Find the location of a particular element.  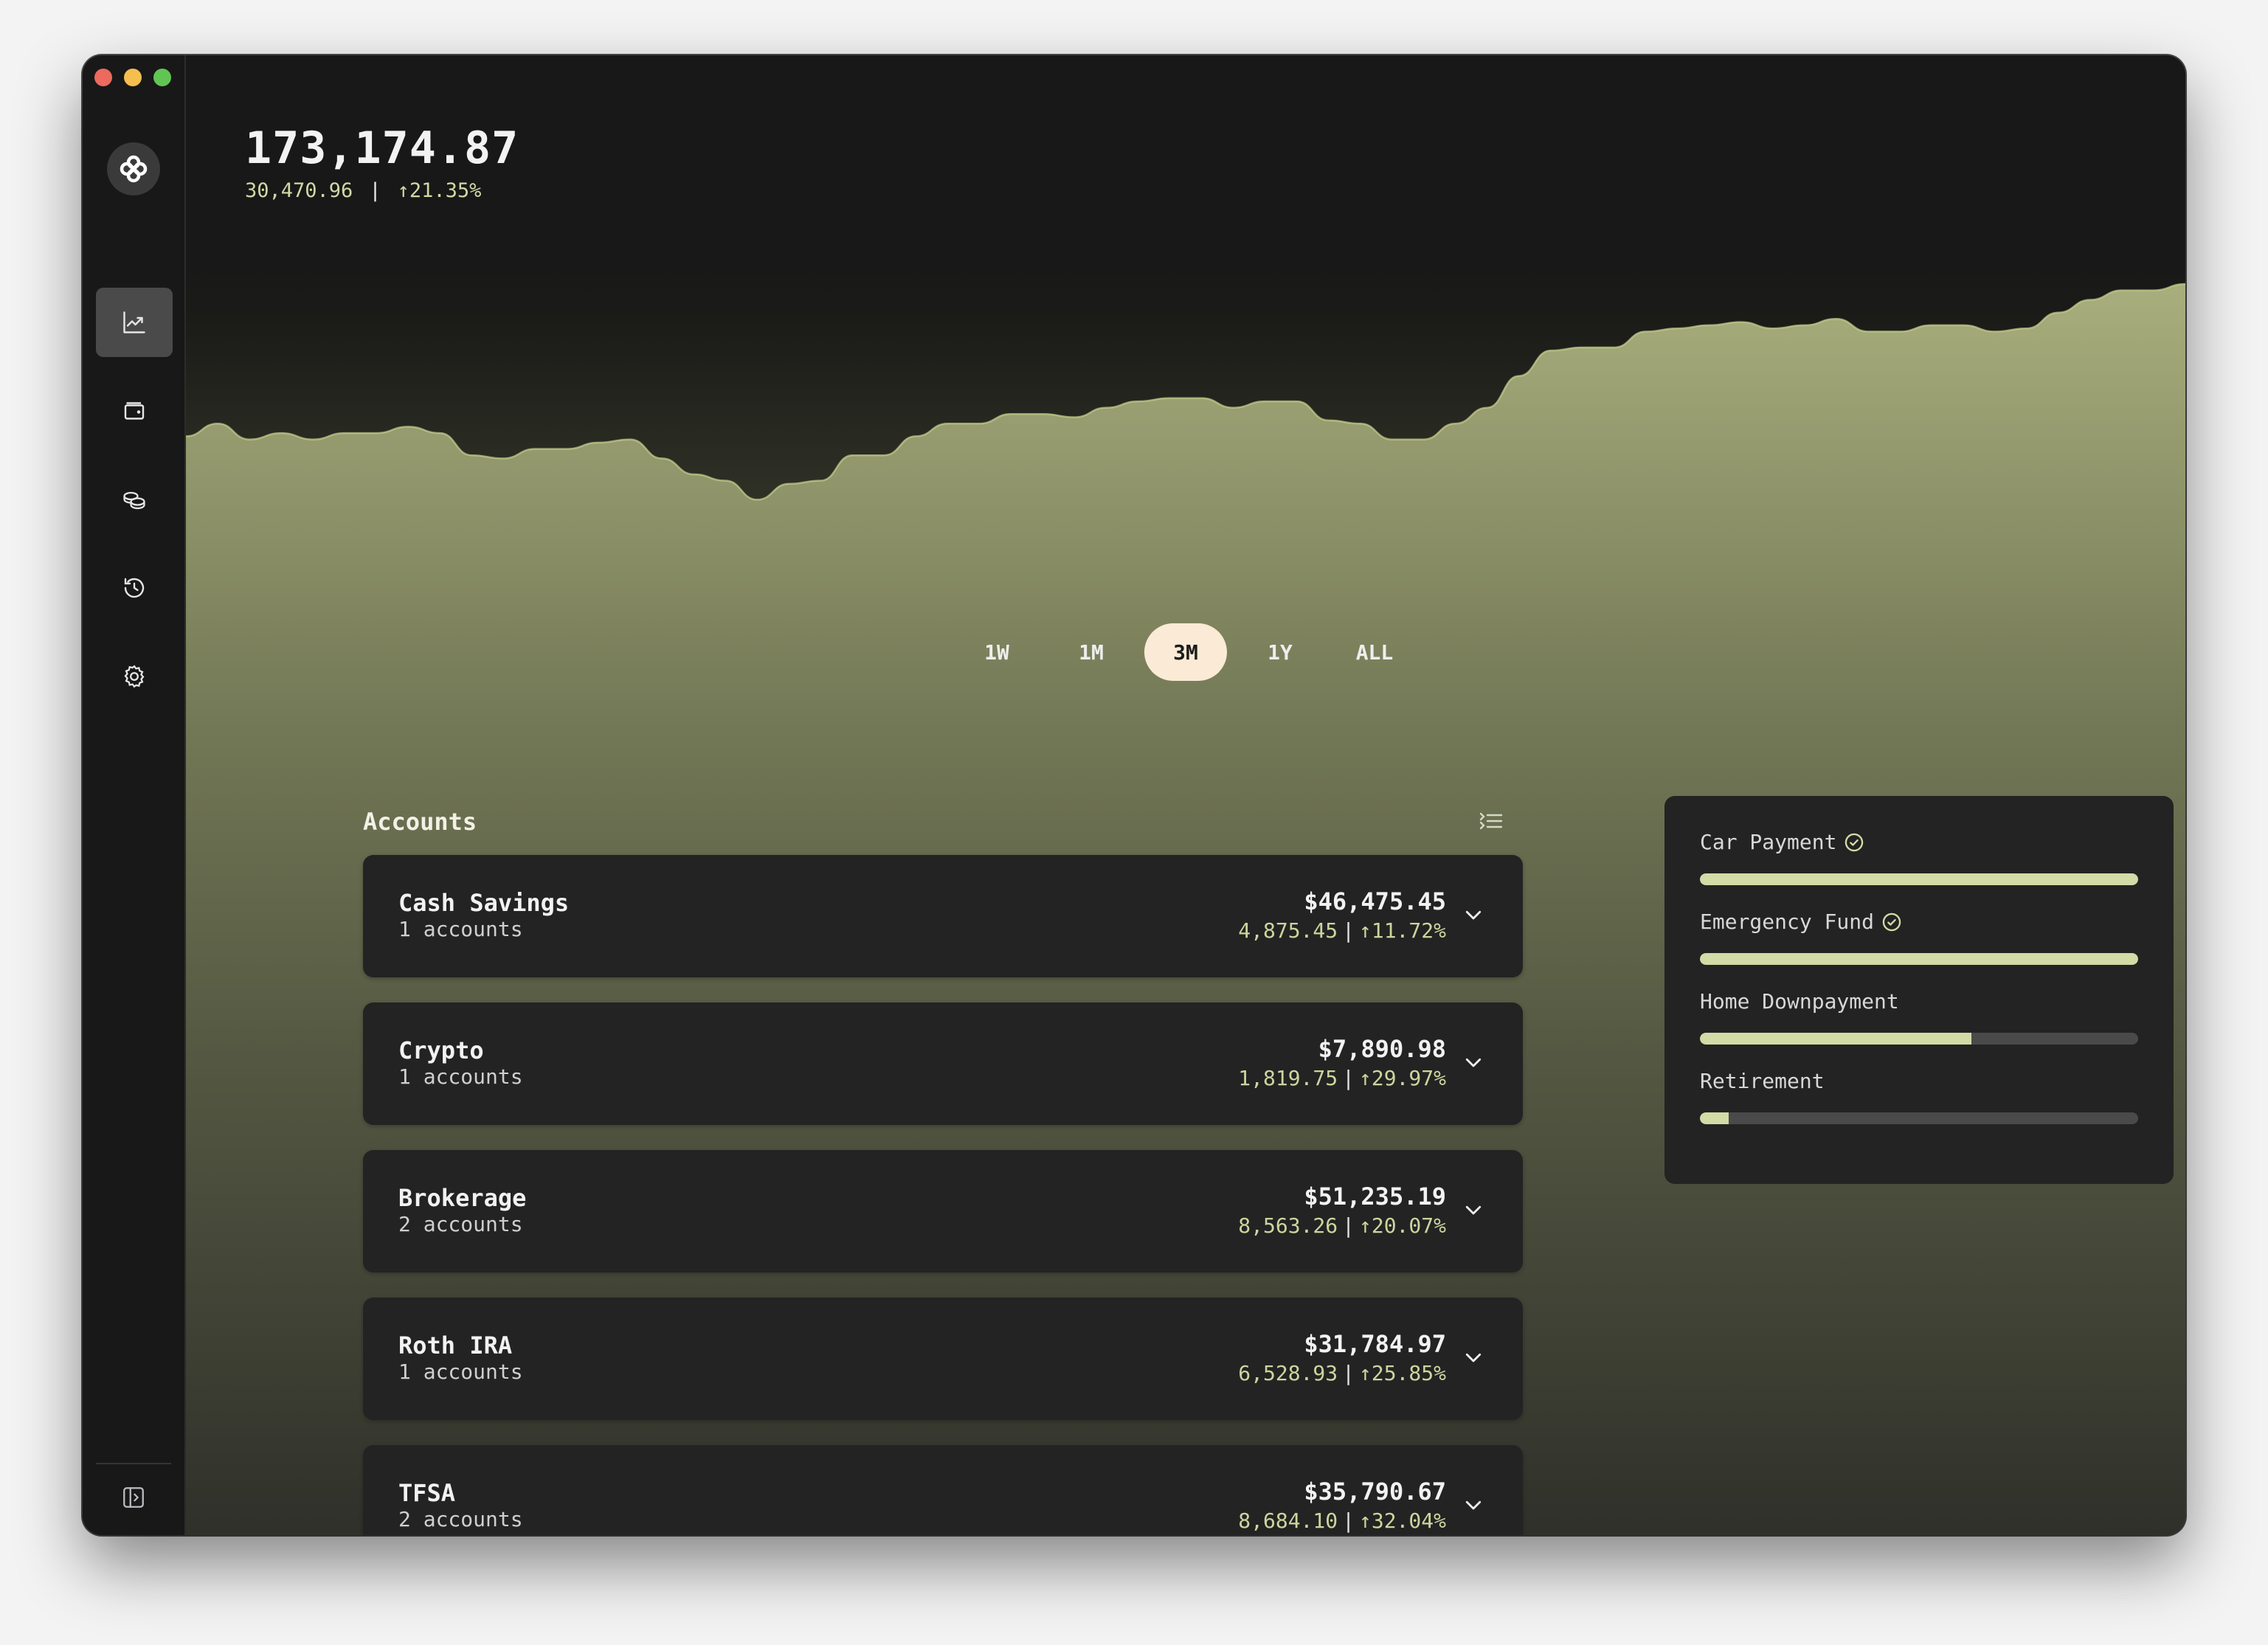

clover-logo-icon is located at coordinates (134, 169).